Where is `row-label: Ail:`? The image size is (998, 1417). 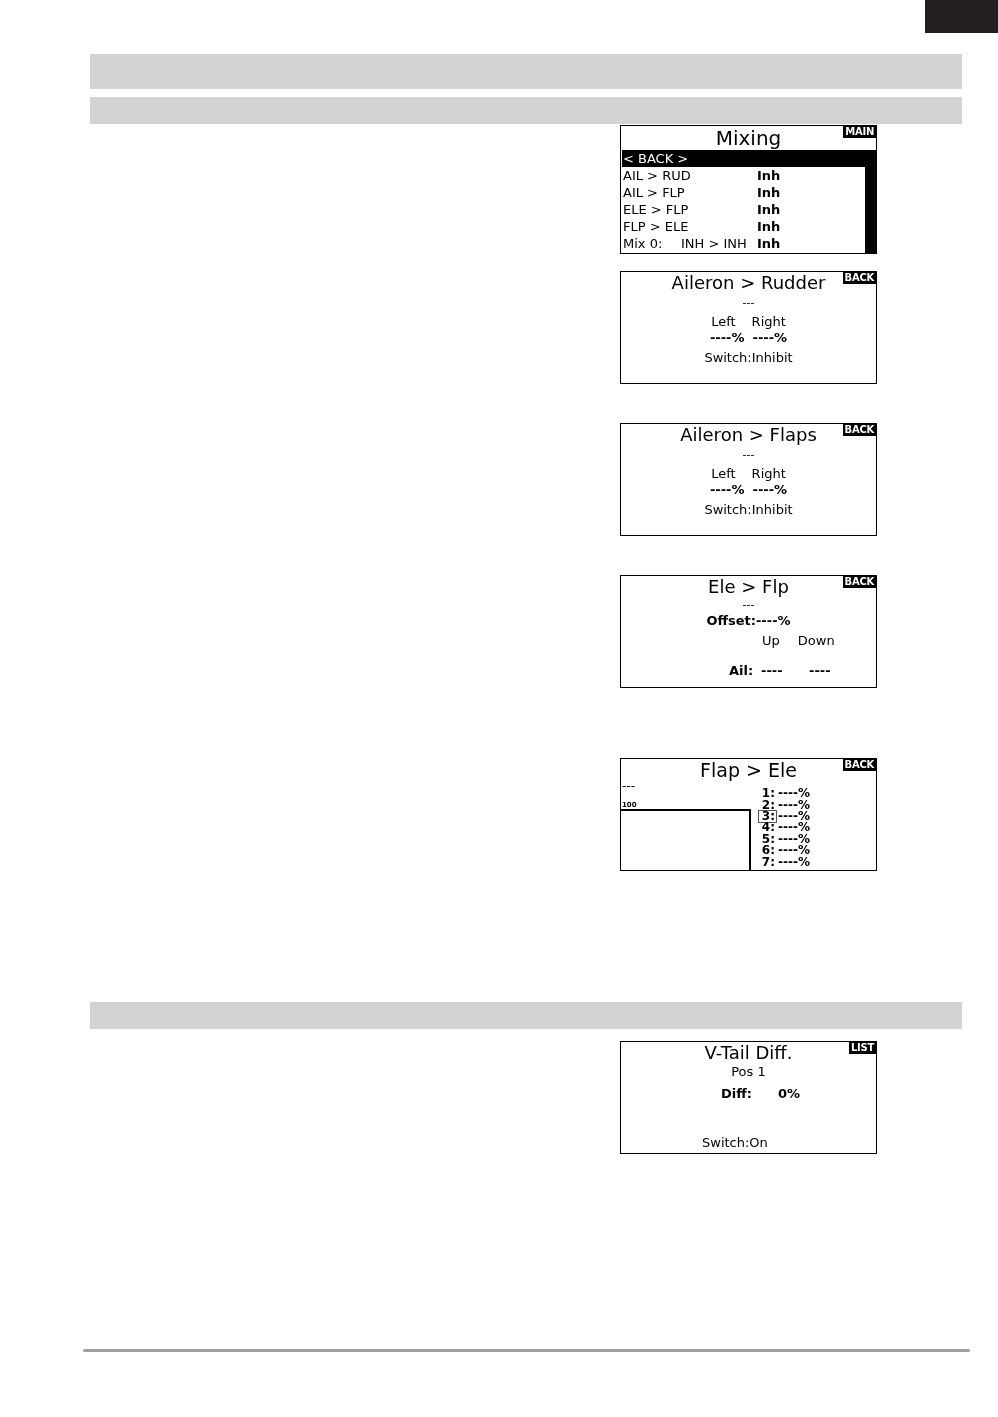 row-label: Ail: is located at coordinates (742, 671).